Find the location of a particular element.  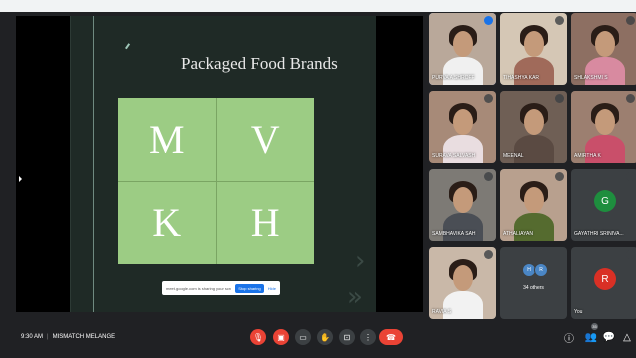

participant-name: SHLAKSHMI S is located at coordinates (591, 78).